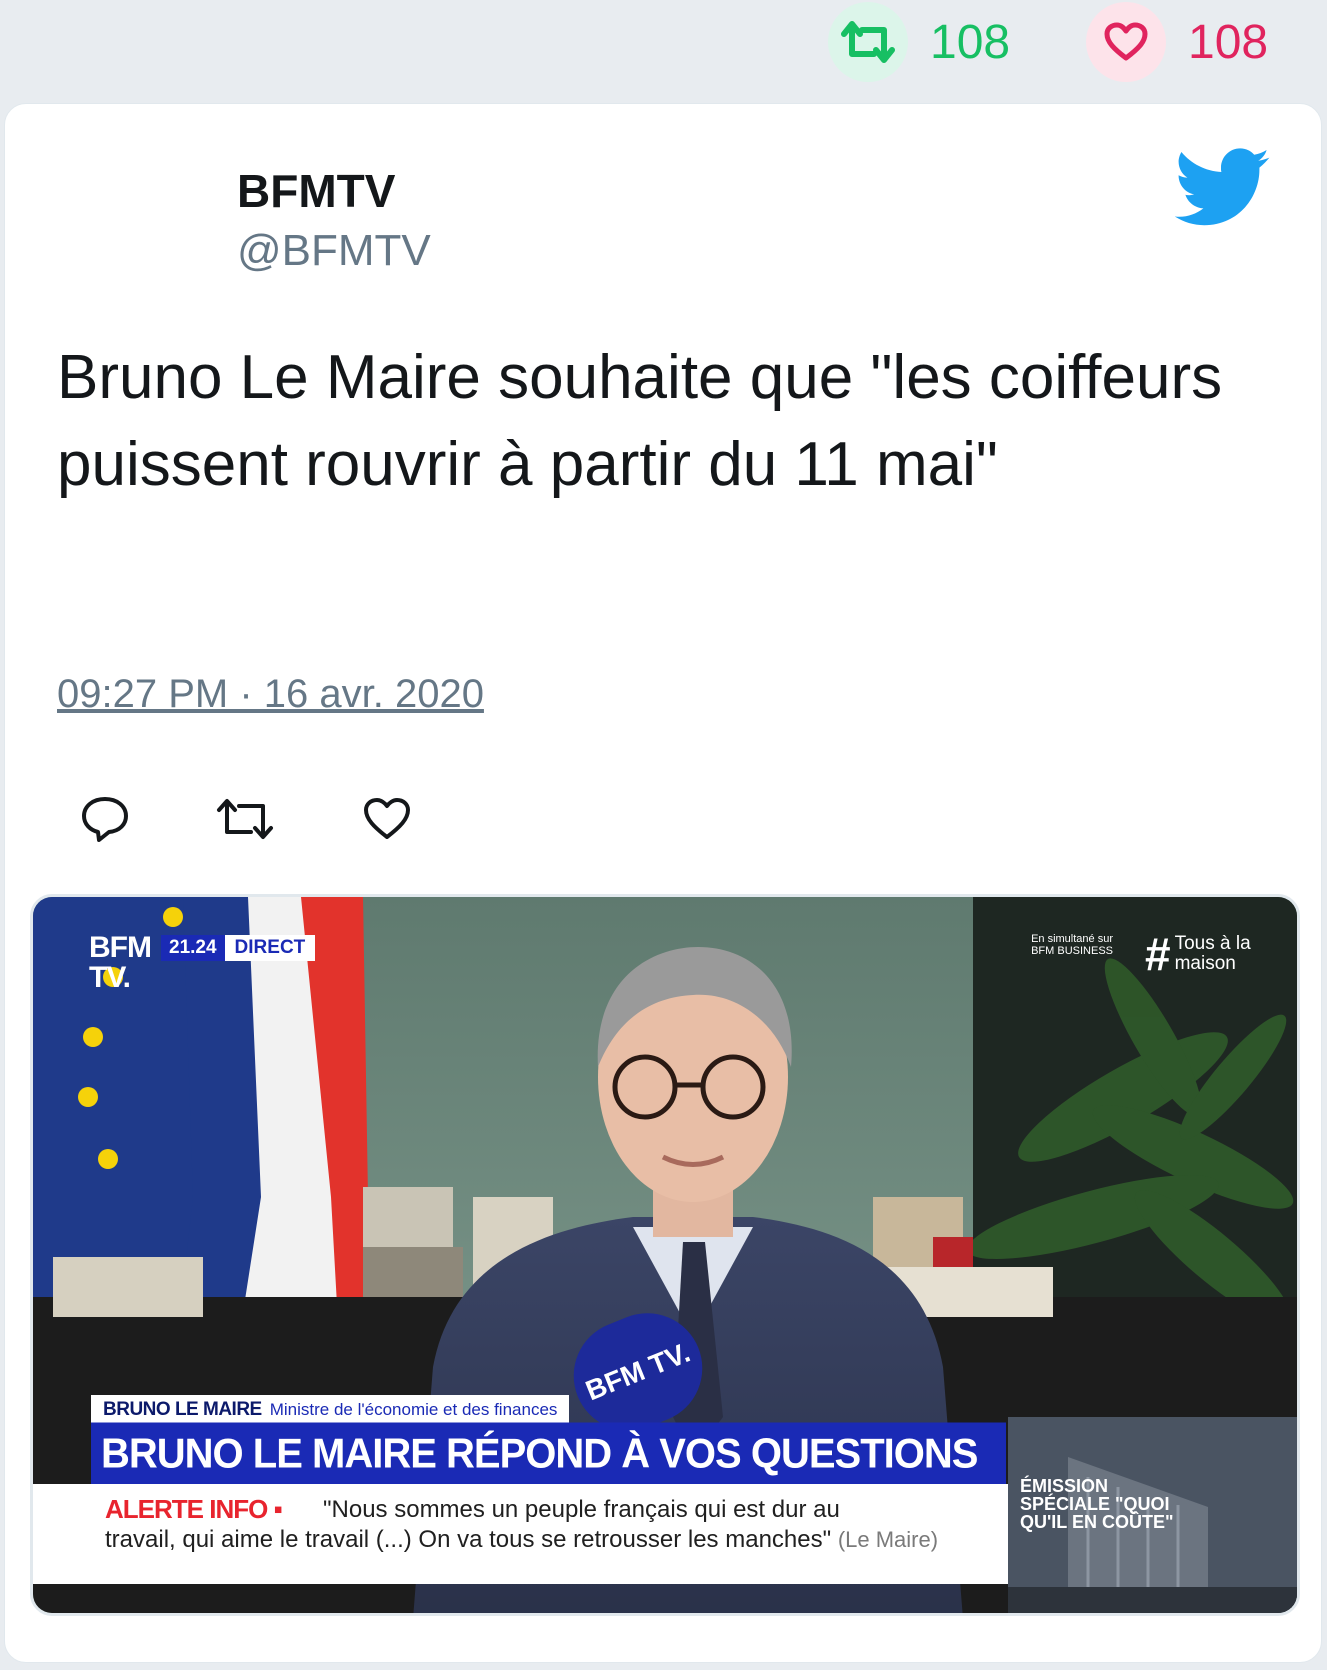 The width and height of the screenshot is (1327, 1670). I want to click on hashtag-line-1: Tous à la, so click(1212, 943).